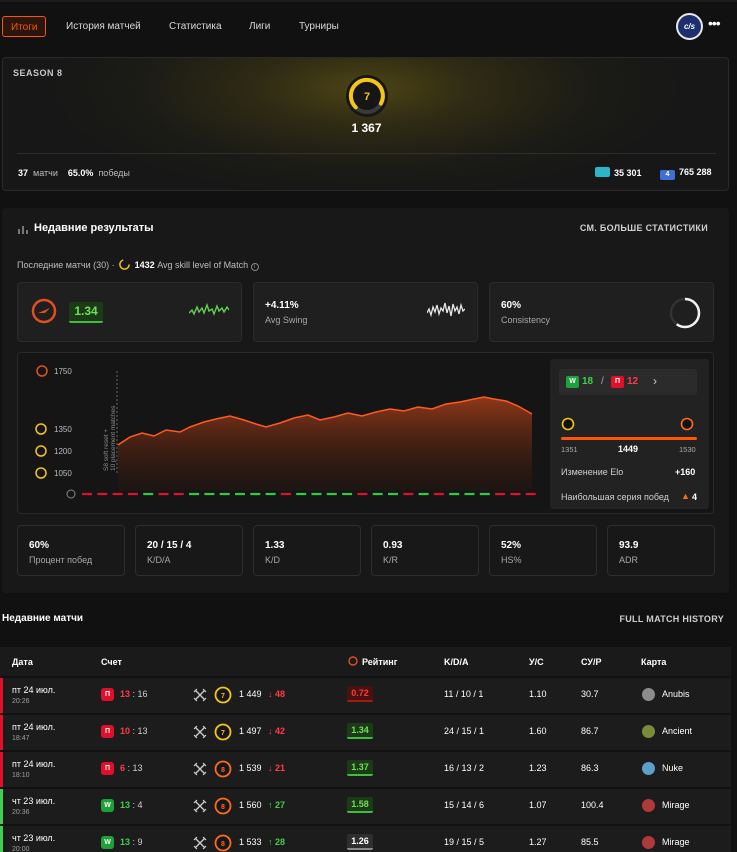  I want to click on header-date: Дата, so click(22, 662).